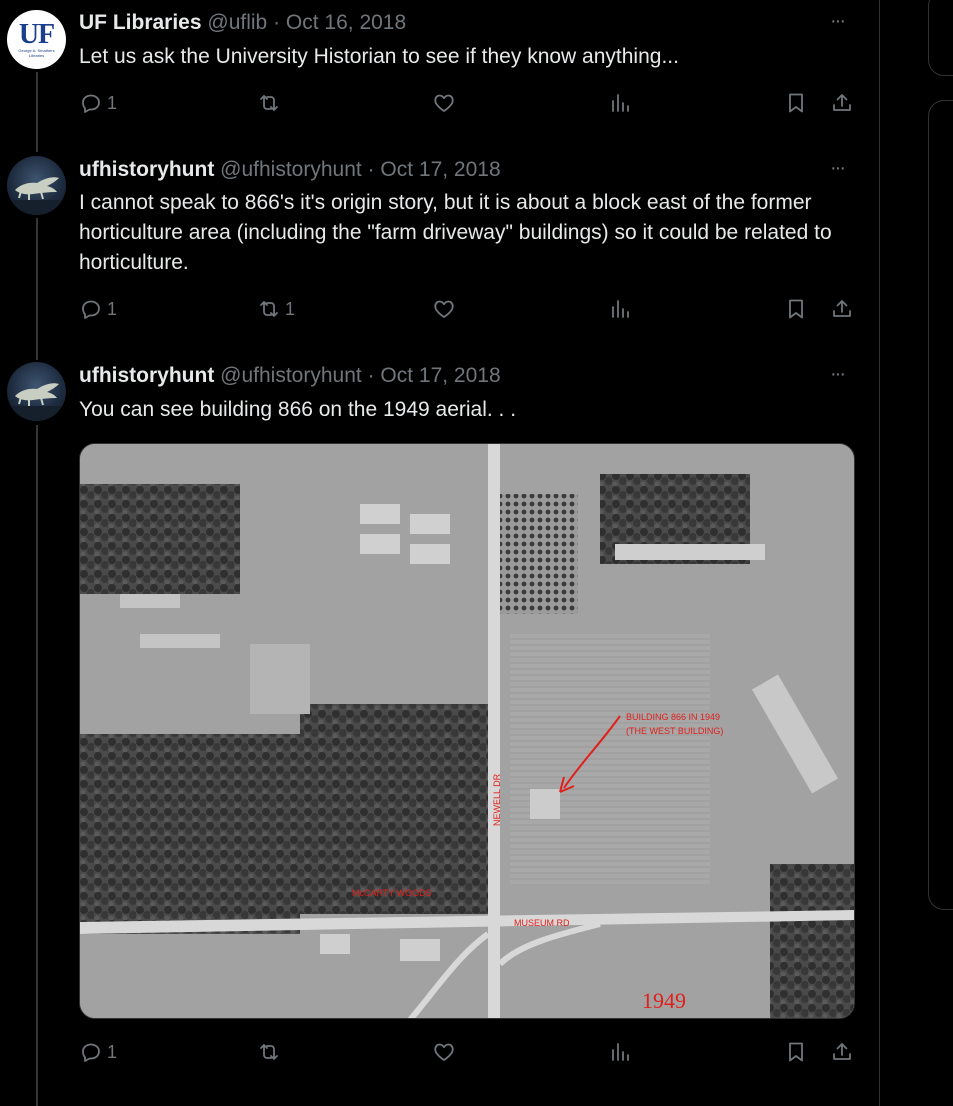 The height and width of the screenshot is (1106, 953). What do you see at coordinates (940, 505) in the screenshot?
I see `sidebar-card-edge` at bounding box center [940, 505].